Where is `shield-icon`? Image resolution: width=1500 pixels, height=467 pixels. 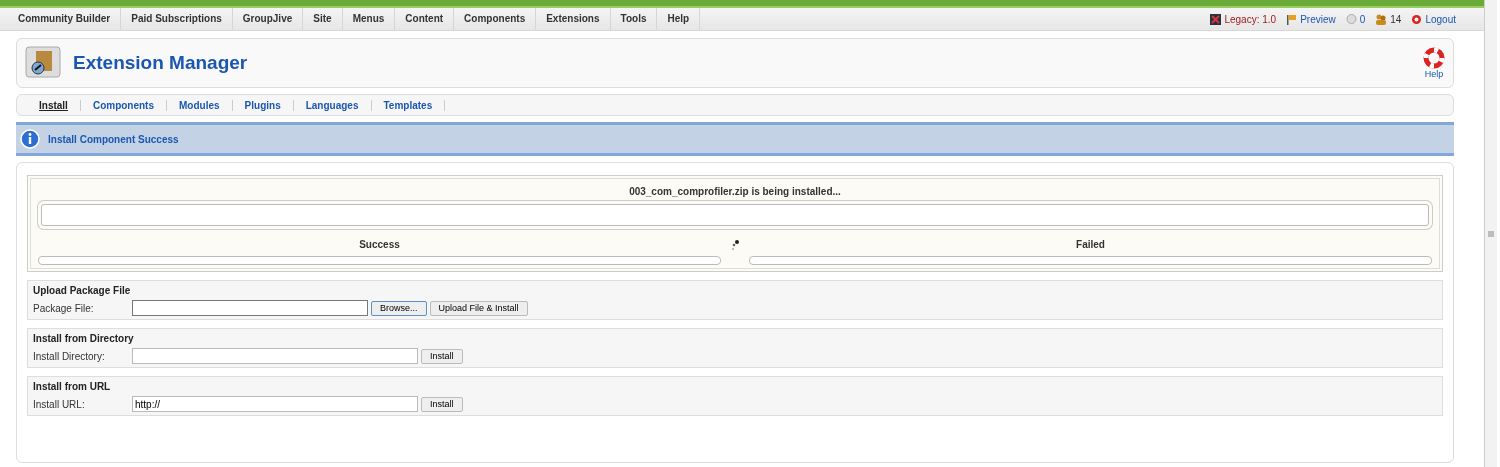 shield-icon is located at coordinates (1216, 19).